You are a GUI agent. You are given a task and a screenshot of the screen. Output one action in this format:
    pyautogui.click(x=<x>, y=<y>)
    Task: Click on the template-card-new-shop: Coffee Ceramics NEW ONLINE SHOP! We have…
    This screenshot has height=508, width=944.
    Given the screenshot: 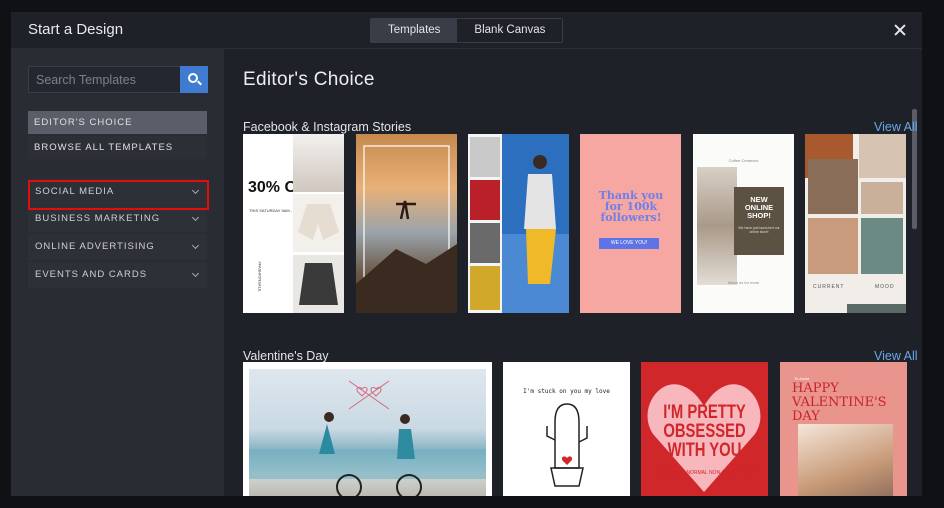 What is the action you would take?
    pyautogui.click(x=743, y=223)
    